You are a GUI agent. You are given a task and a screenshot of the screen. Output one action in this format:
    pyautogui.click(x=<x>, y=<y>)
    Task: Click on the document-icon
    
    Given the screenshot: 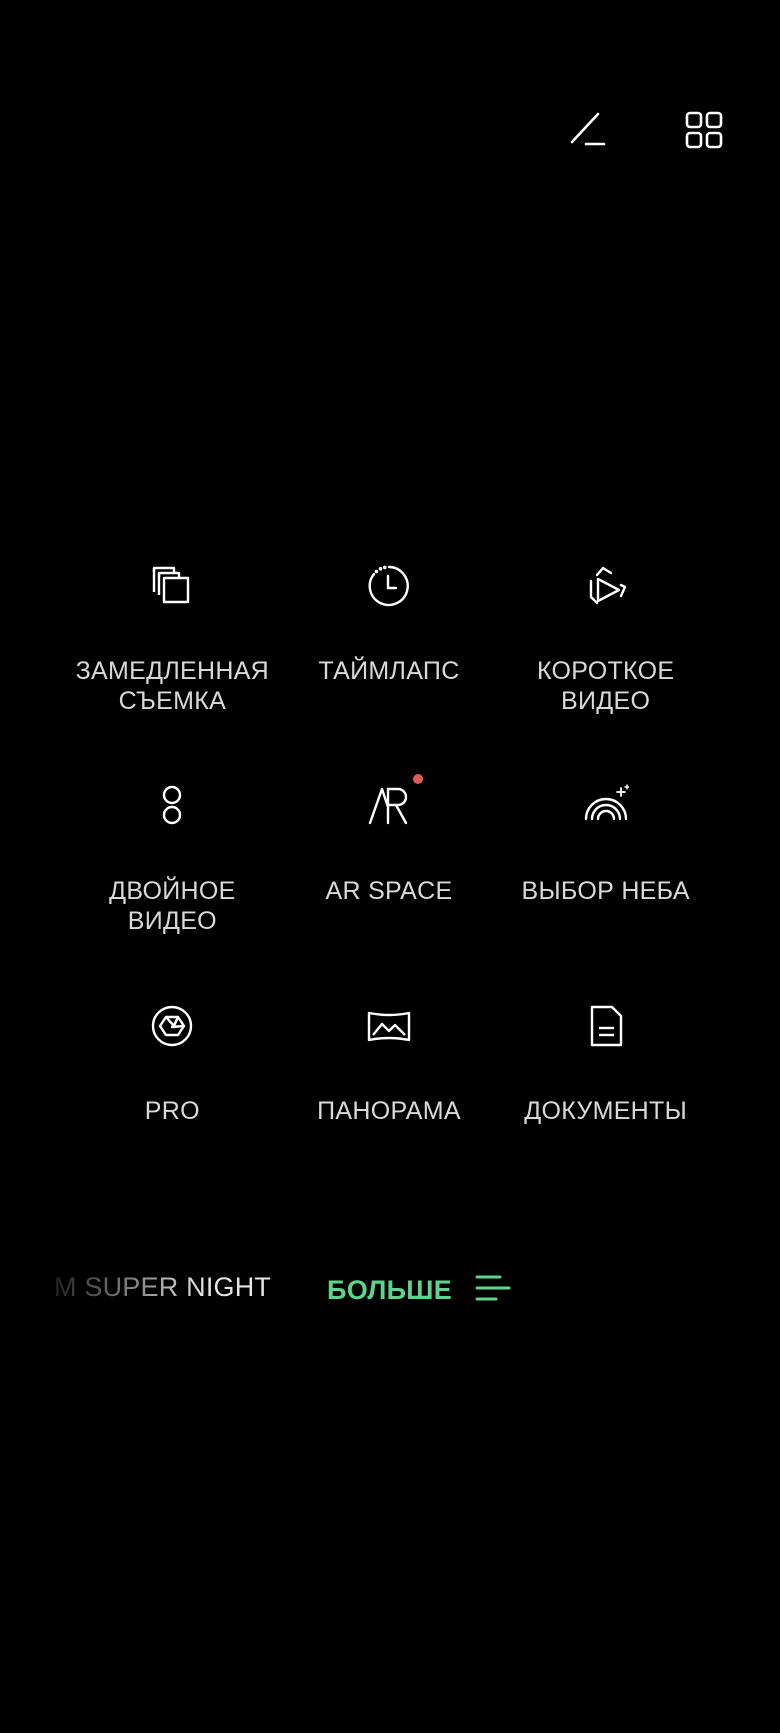 What is the action you would take?
    pyautogui.click(x=606, y=1026)
    